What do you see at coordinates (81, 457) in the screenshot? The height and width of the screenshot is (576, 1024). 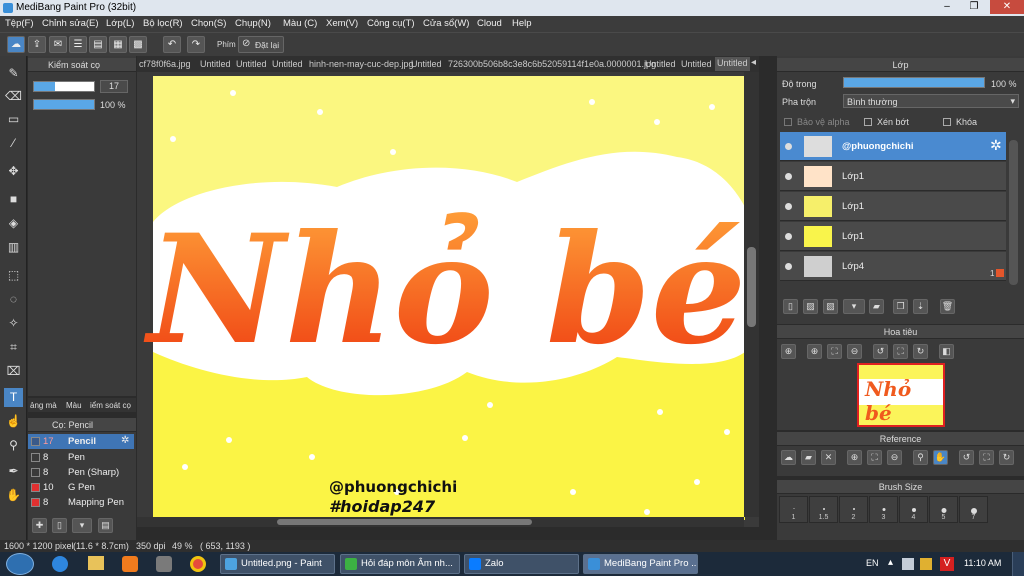 I see `brush-item-pen: 8 Pen` at bounding box center [81, 457].